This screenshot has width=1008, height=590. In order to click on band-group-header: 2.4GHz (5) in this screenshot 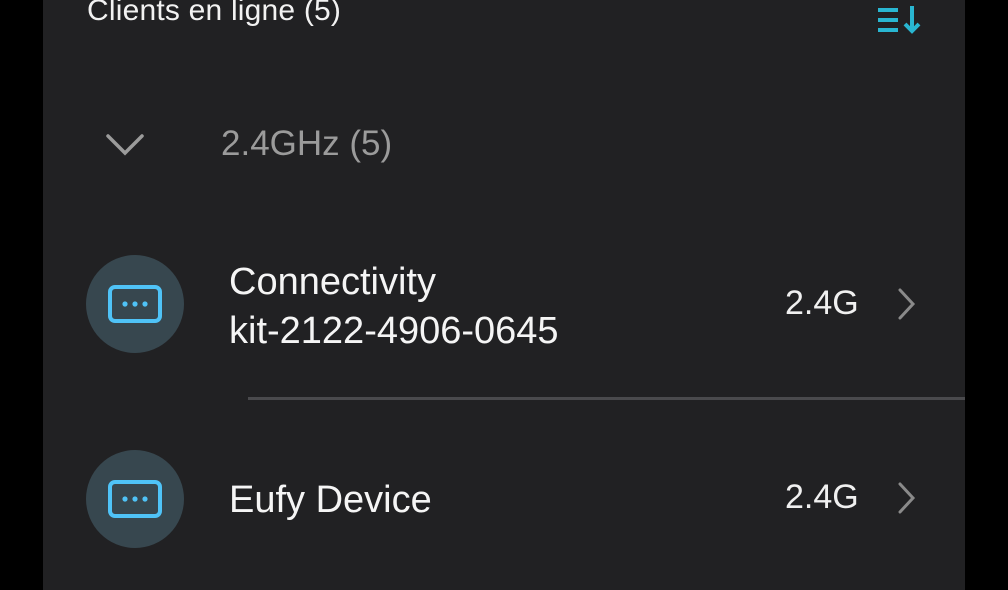, I will do `click(504, 145)`.